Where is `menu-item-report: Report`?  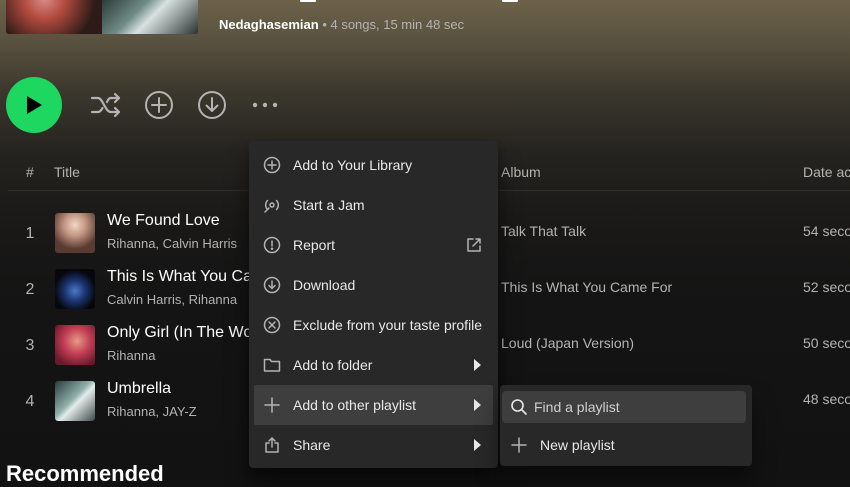
menu-item-report: Report is located at coordinates (373, 245).